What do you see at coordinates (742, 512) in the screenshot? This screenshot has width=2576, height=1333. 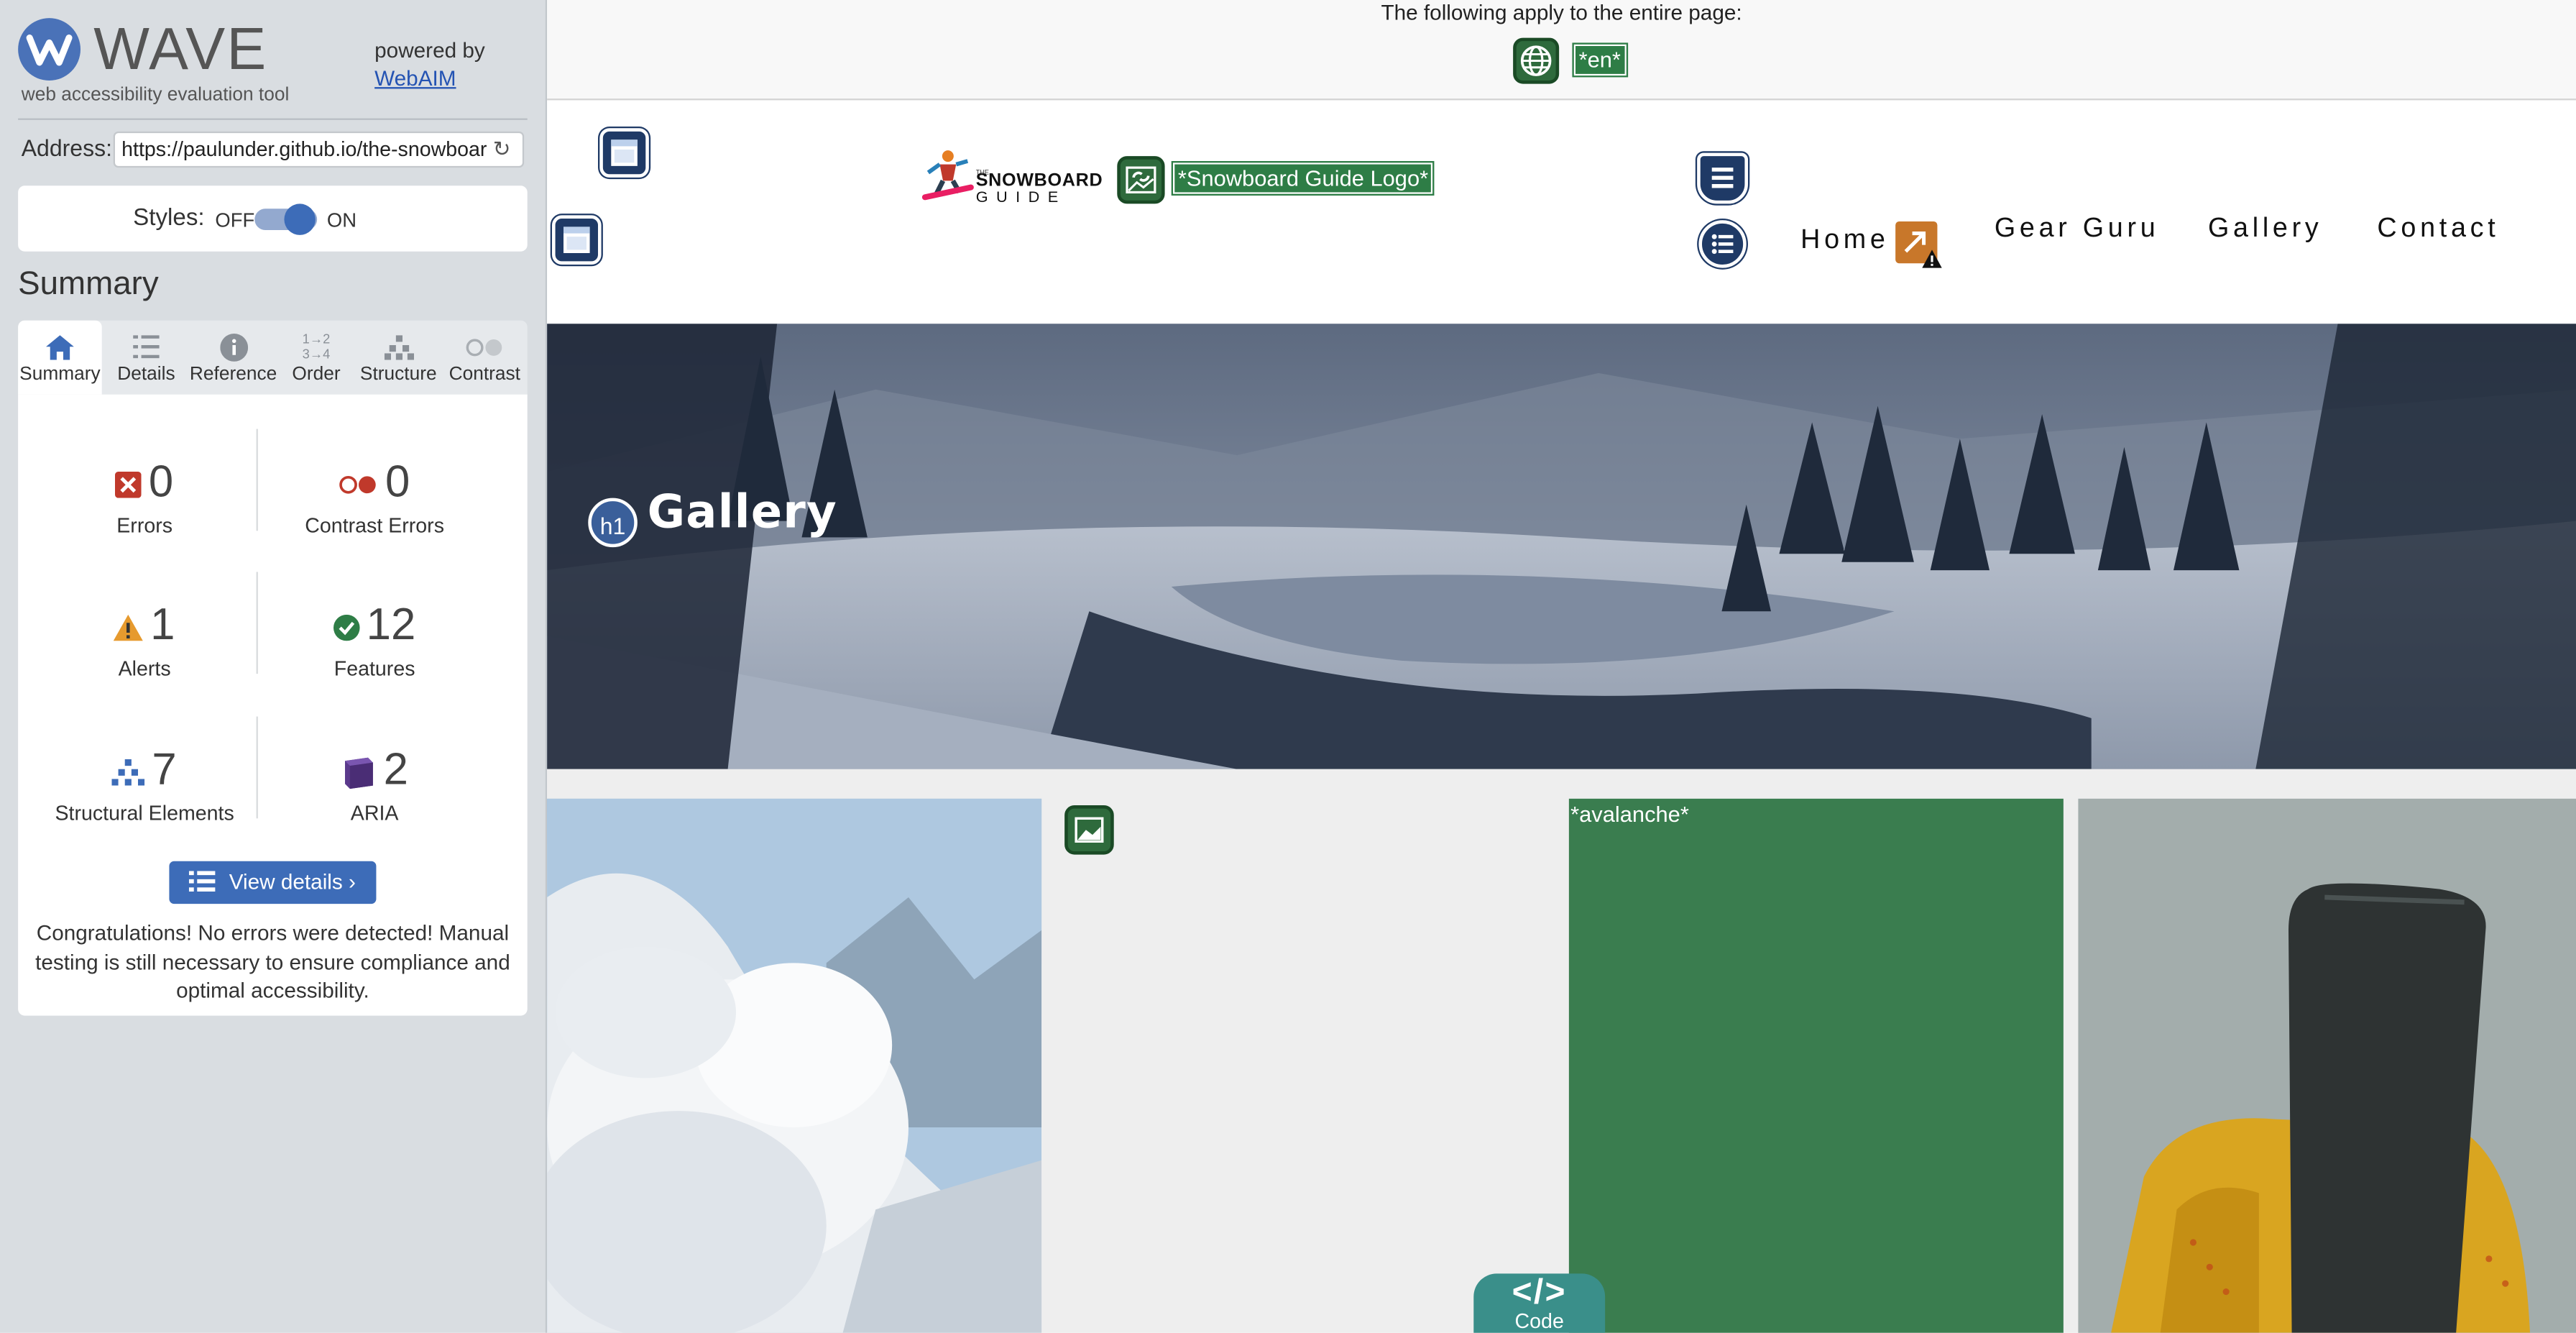 I see `page-title: Gallery` at bounding box center [742, 512].